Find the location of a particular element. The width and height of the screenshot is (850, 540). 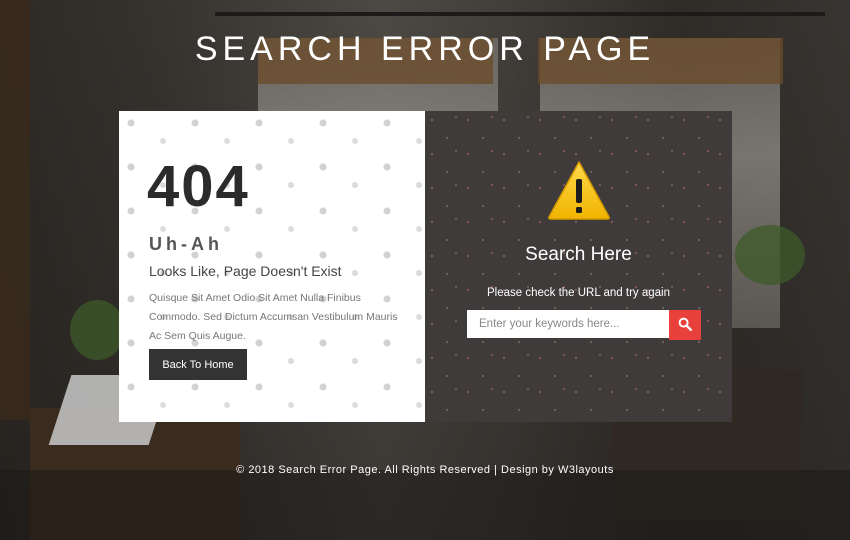

background-curtain-rod is located at coordinates (520, 14).